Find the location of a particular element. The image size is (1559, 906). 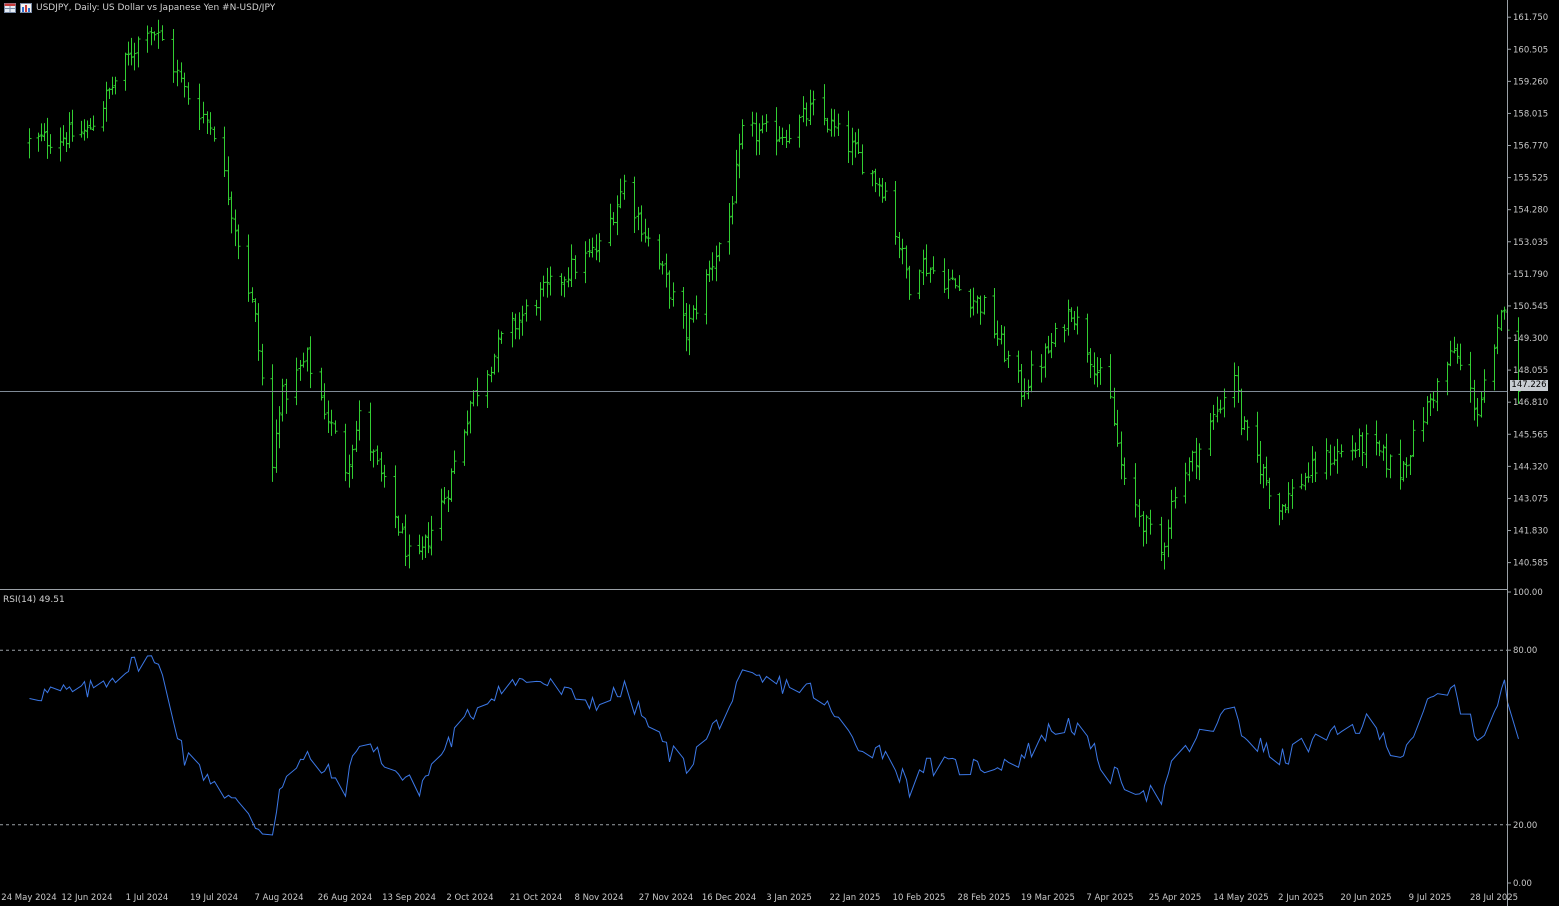

date-tick-label: 22 Jan 2025 is located at coordinates (855, 898).